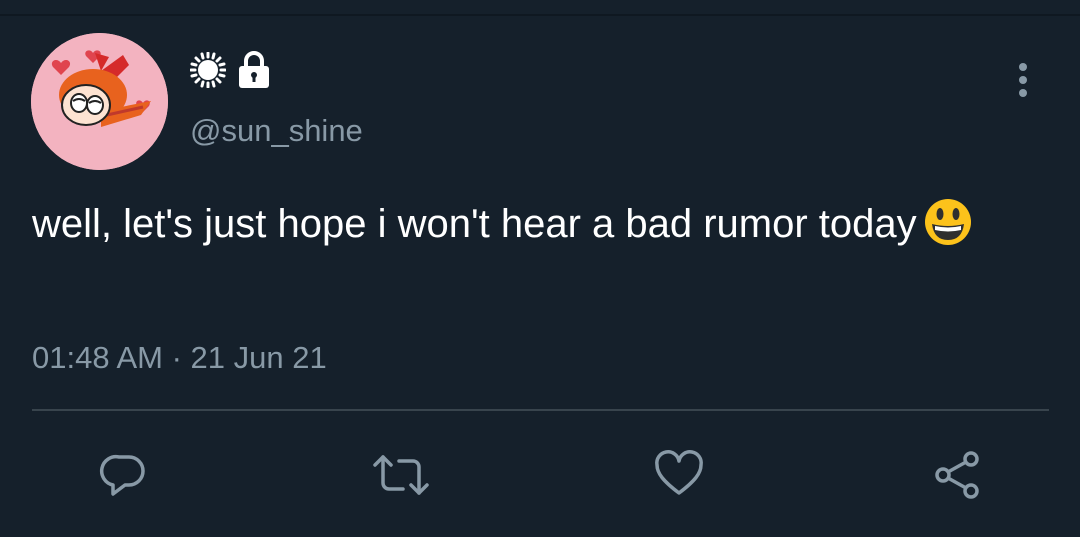 This screenshot has height=537, width=1080. I want to click on avatar, so click(99, 101).